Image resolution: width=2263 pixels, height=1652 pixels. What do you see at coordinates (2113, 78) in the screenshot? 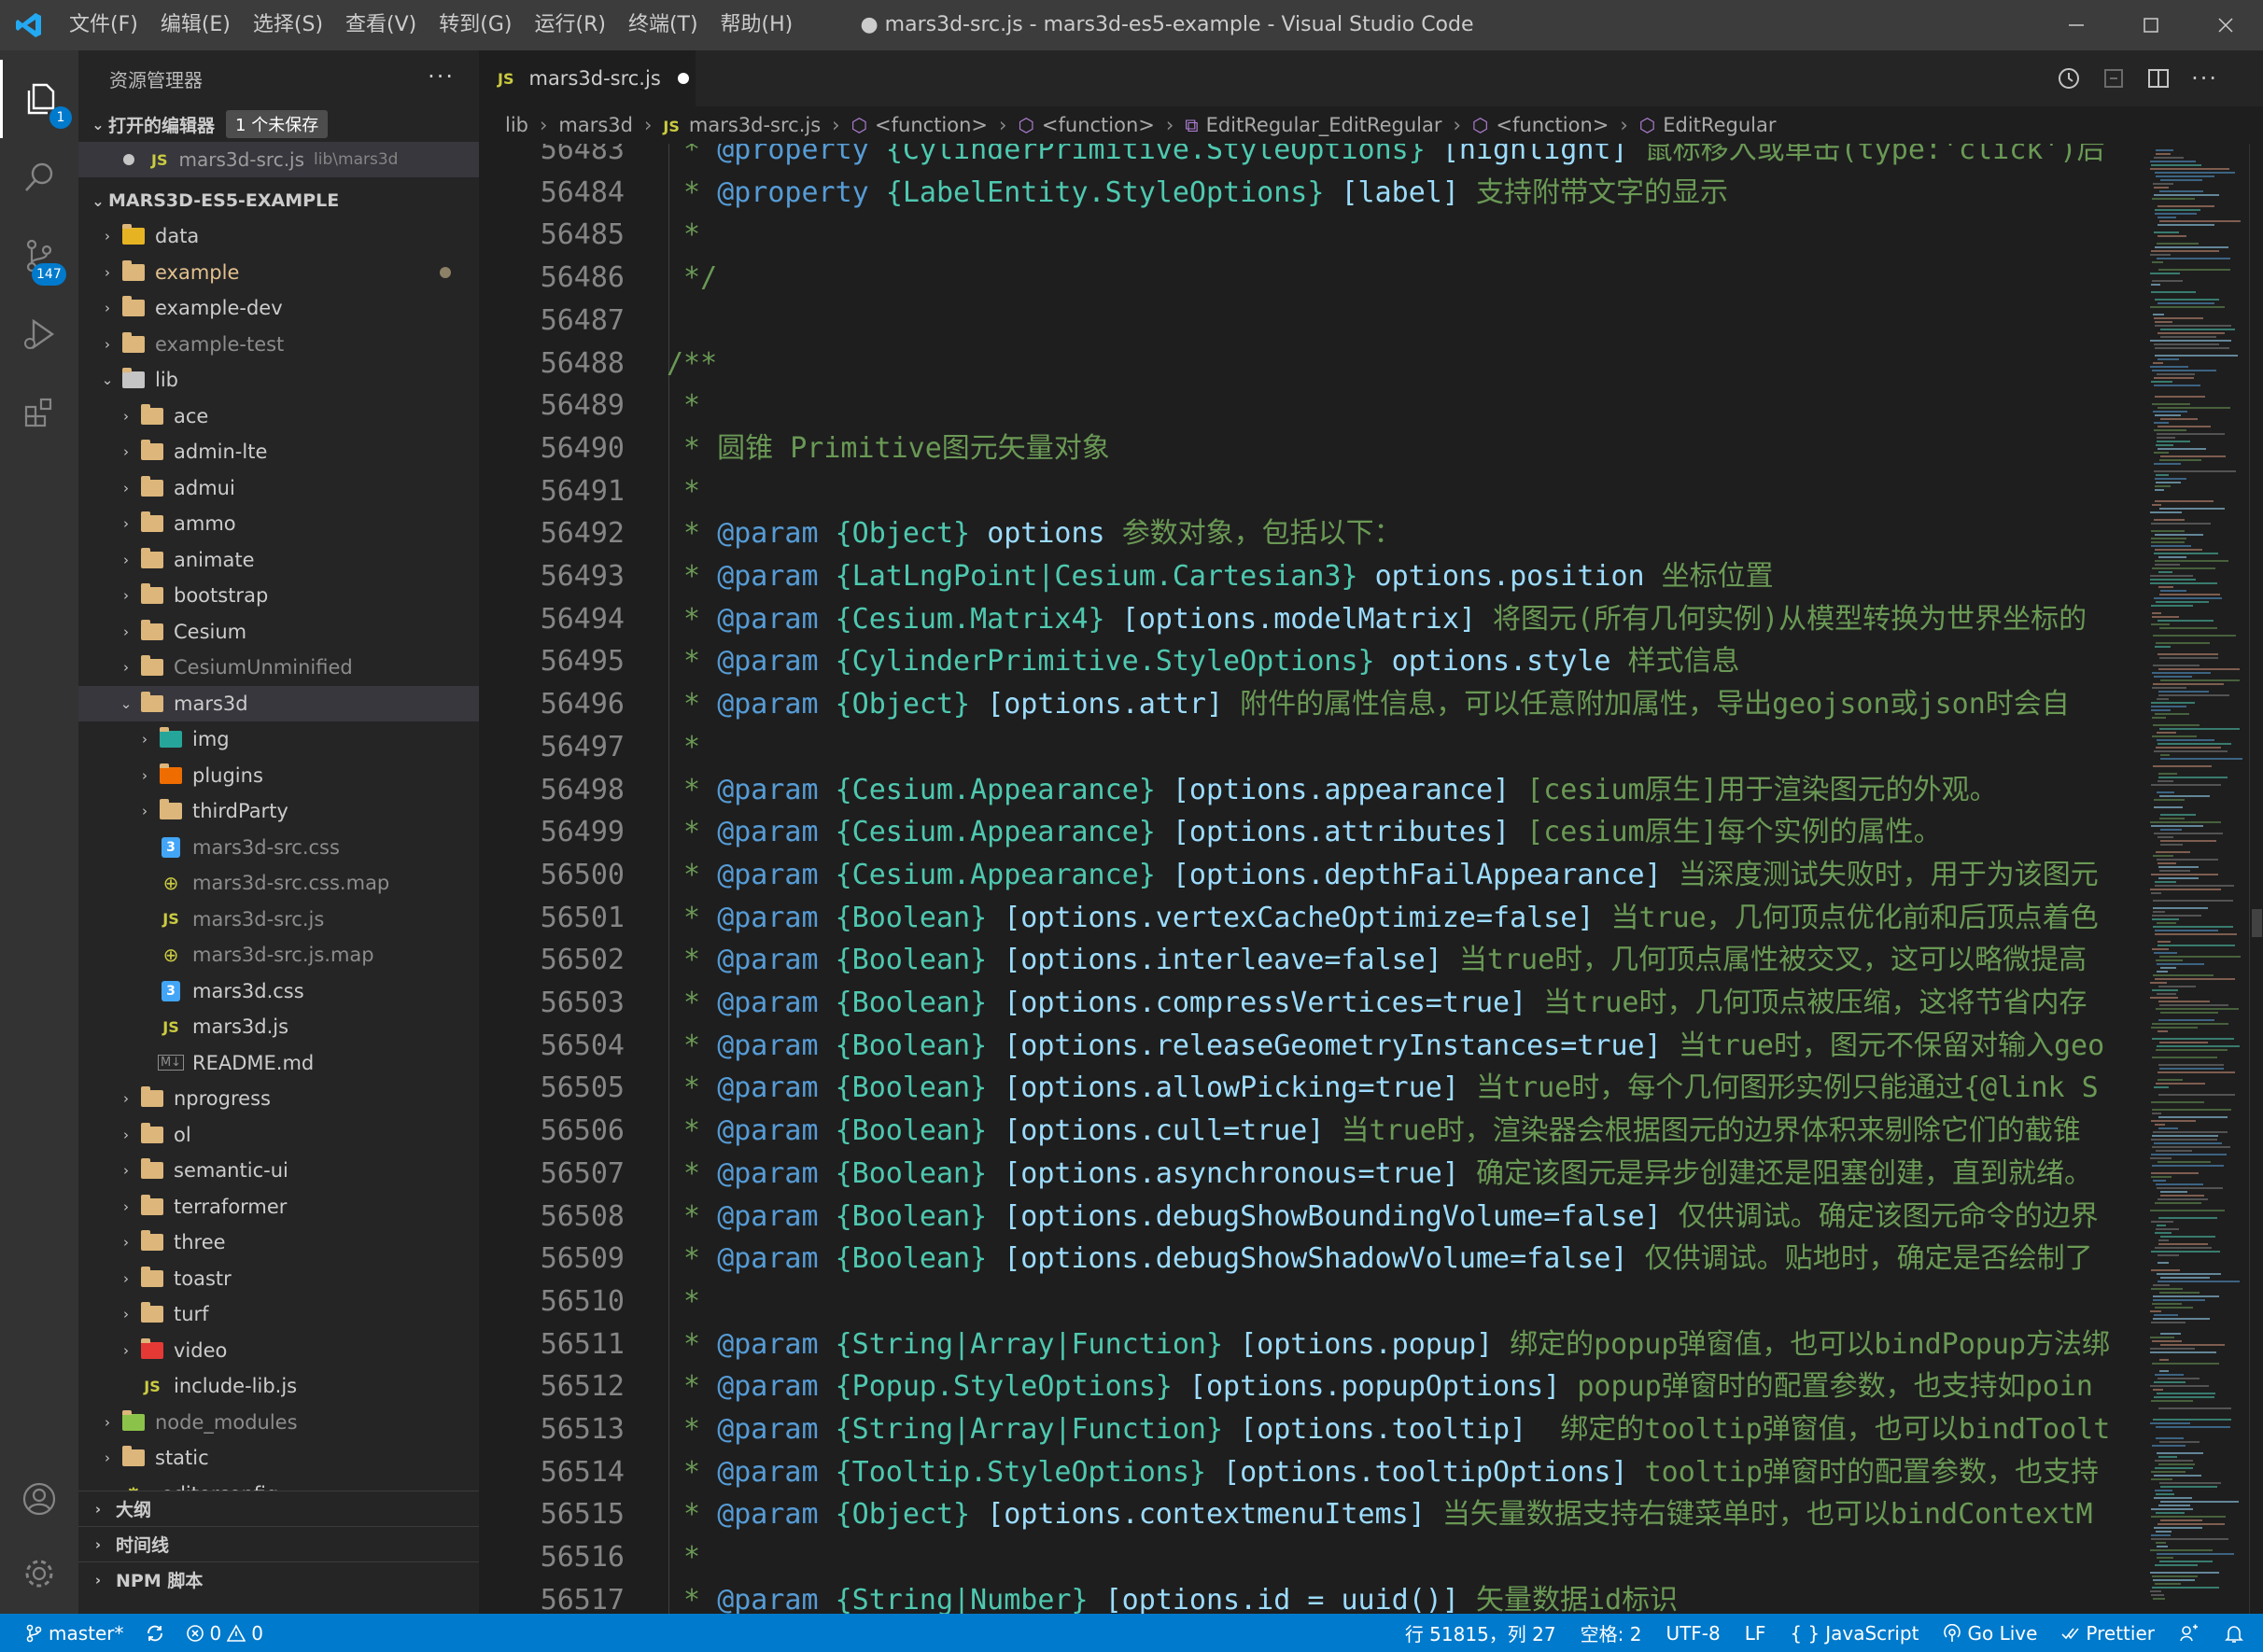
I see `open-changes-icon` at bounding box center [2113, 78].